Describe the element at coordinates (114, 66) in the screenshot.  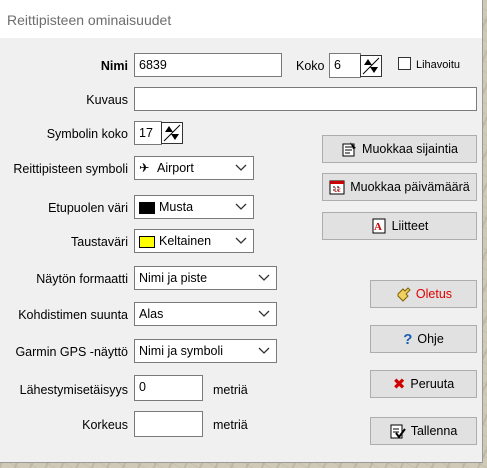
I see `name-label: Nimi` at that location.